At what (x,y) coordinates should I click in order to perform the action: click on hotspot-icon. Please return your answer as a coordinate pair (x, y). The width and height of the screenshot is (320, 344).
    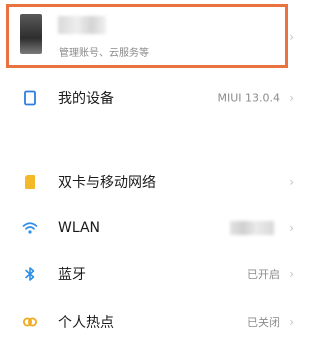
    Looking at the image, I should click on (30, 322).